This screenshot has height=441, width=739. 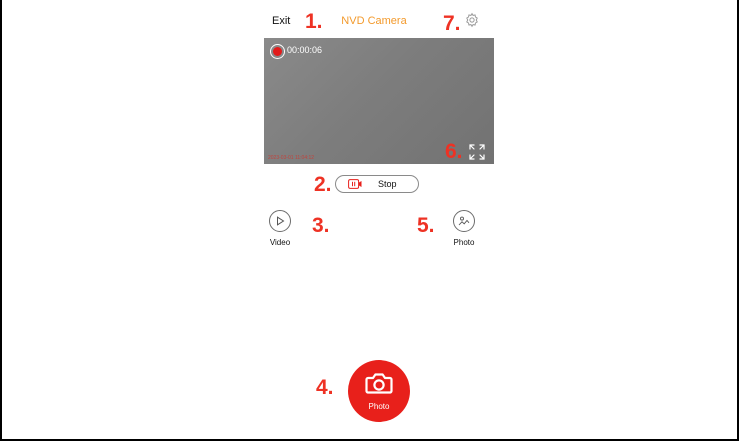 I want to click on annotation-6: 6., so click(x=454, y=151).